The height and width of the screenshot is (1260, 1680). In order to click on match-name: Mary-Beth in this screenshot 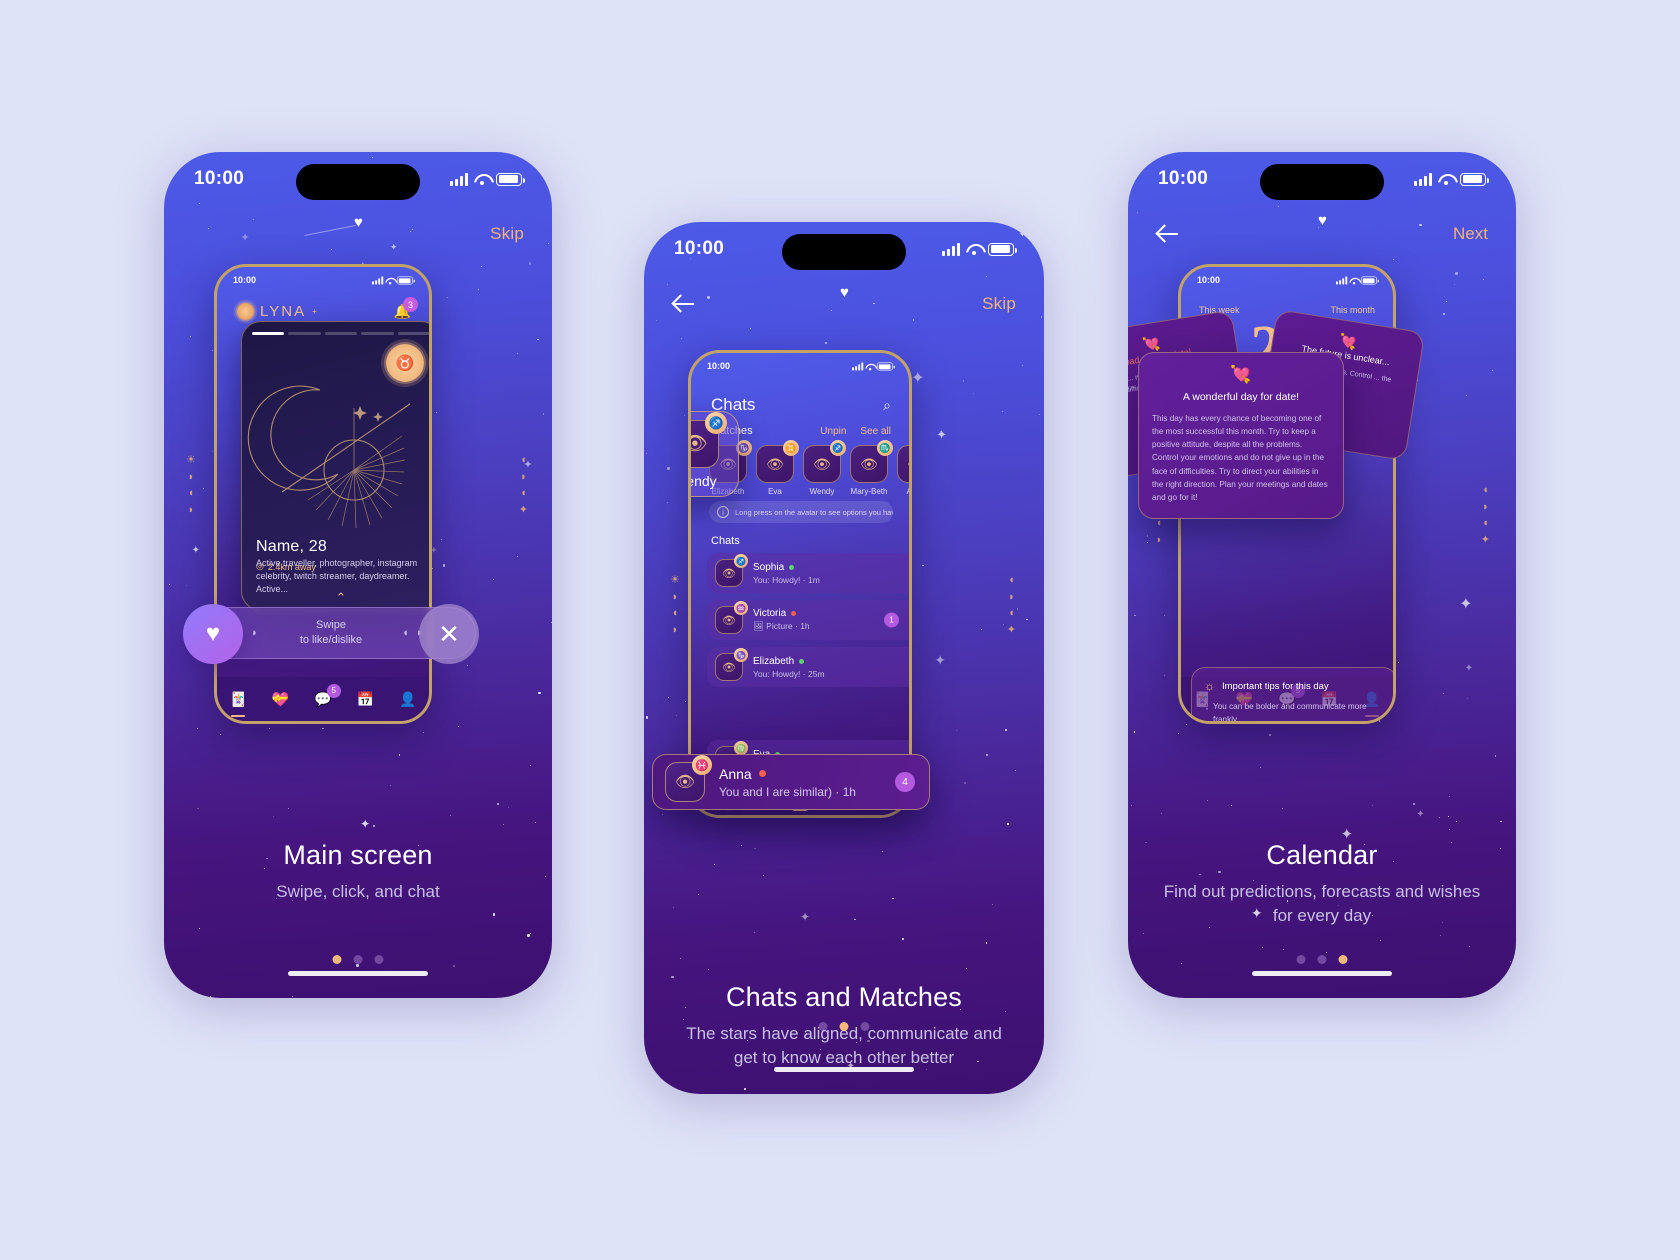, I will do `click(869, 491)`.